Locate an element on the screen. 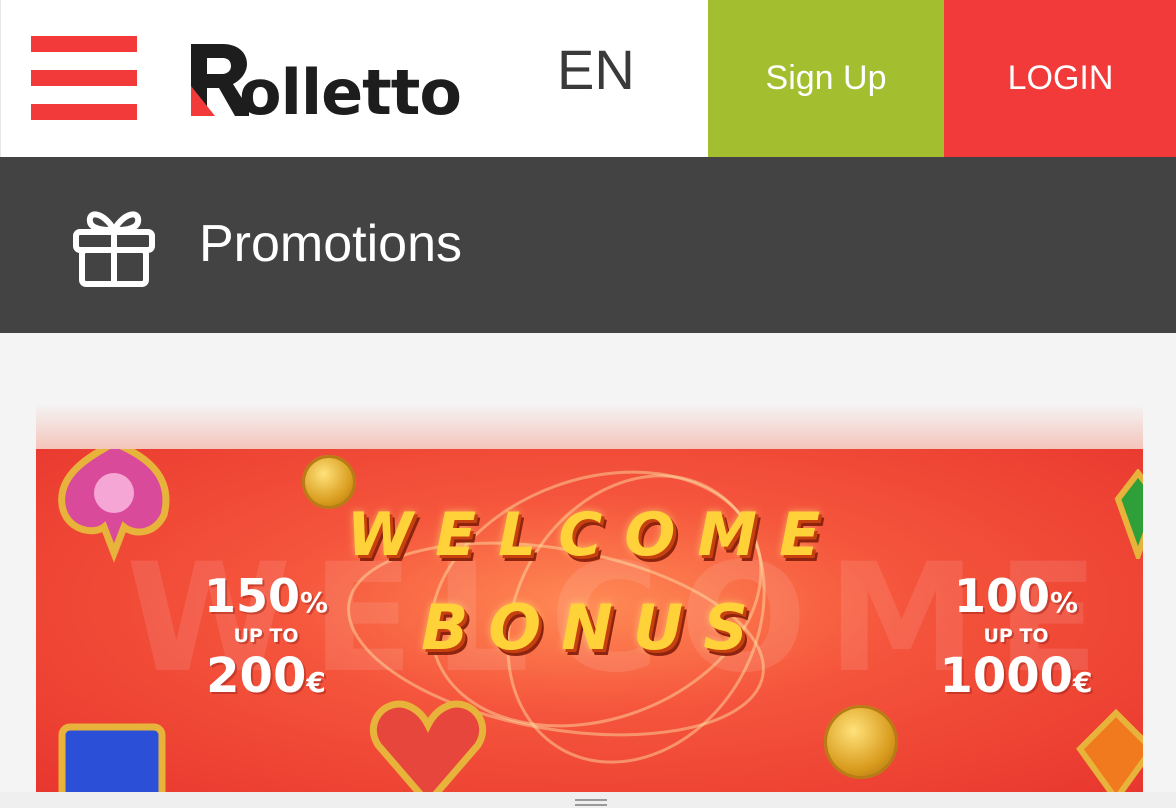 The image size is (1176, 808). menu-icon is located at coordinates (84, 78).